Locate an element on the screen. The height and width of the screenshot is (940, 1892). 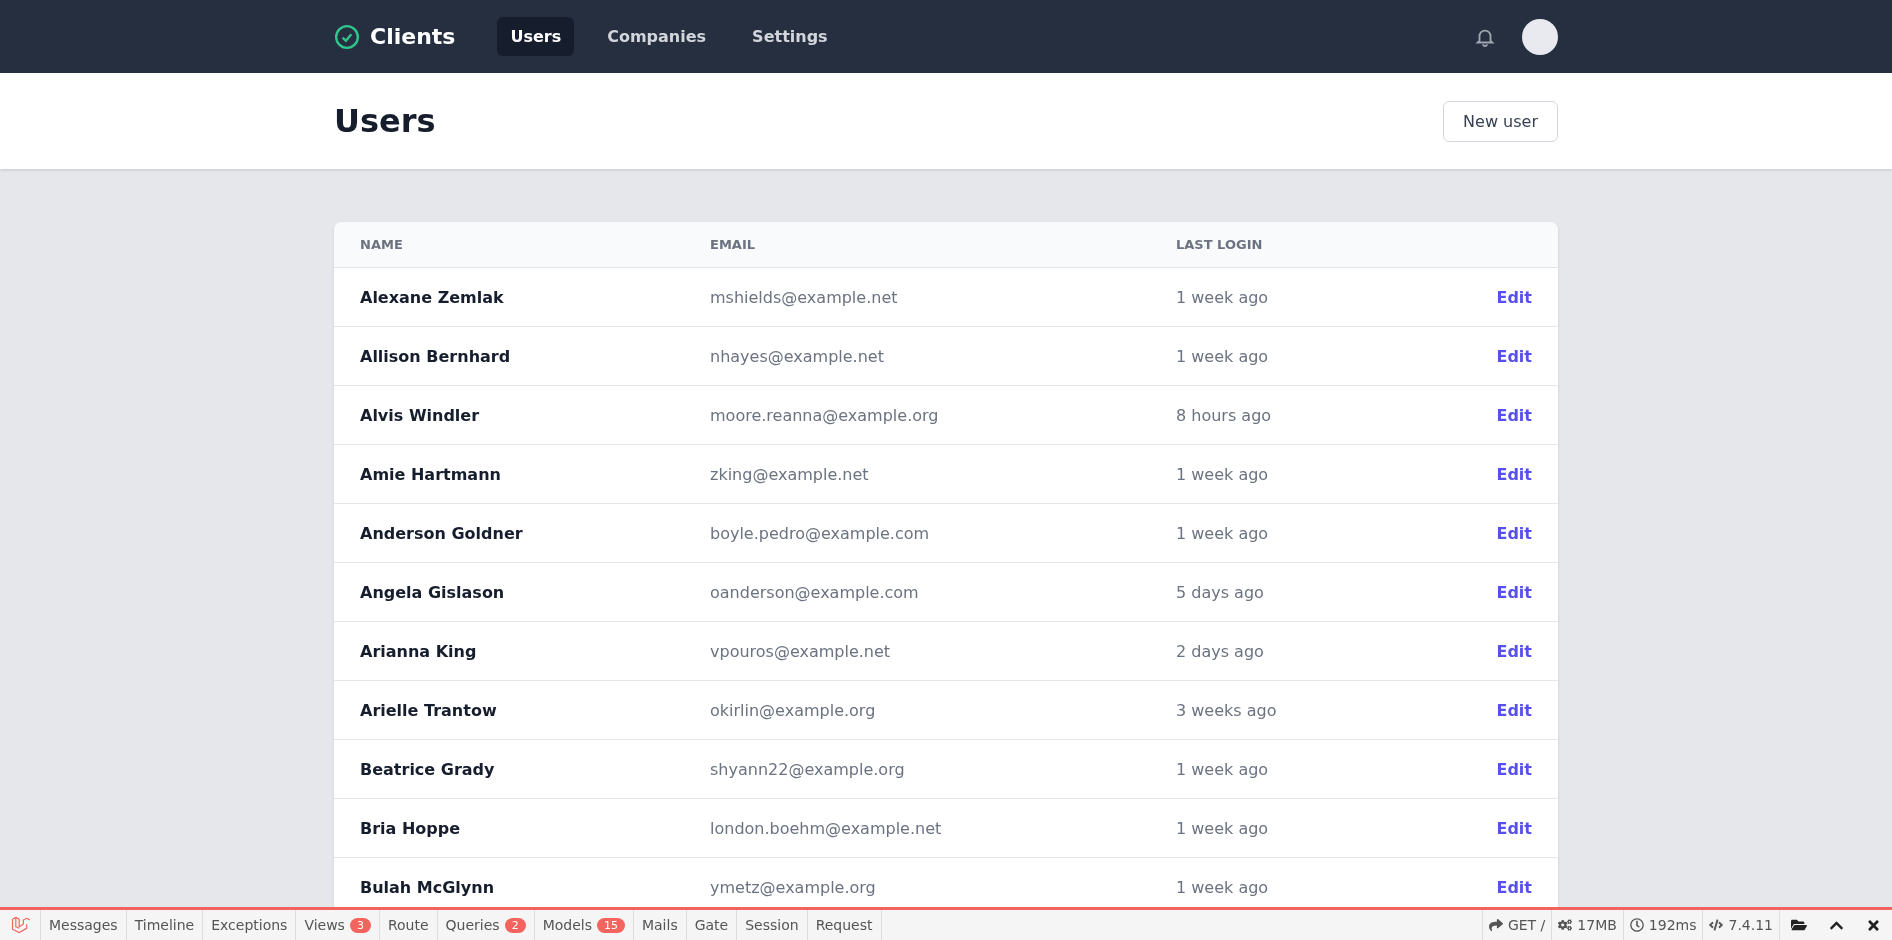
count-badge: 2 is located at coordinates (515, 925).